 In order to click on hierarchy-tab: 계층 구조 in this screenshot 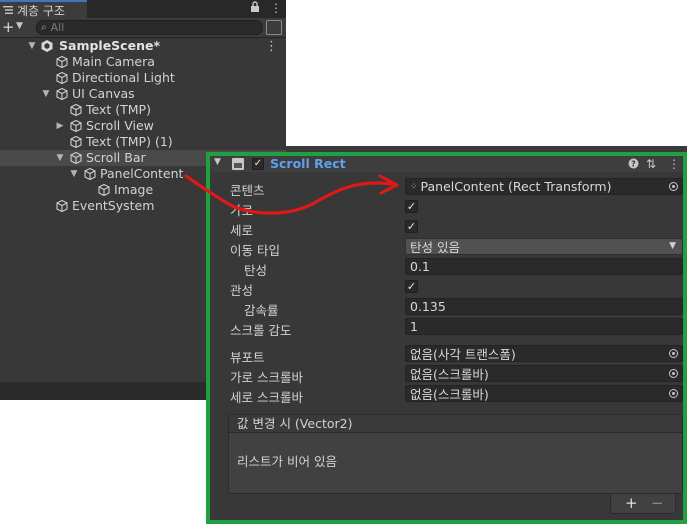, I will do `click(43, 9)`.